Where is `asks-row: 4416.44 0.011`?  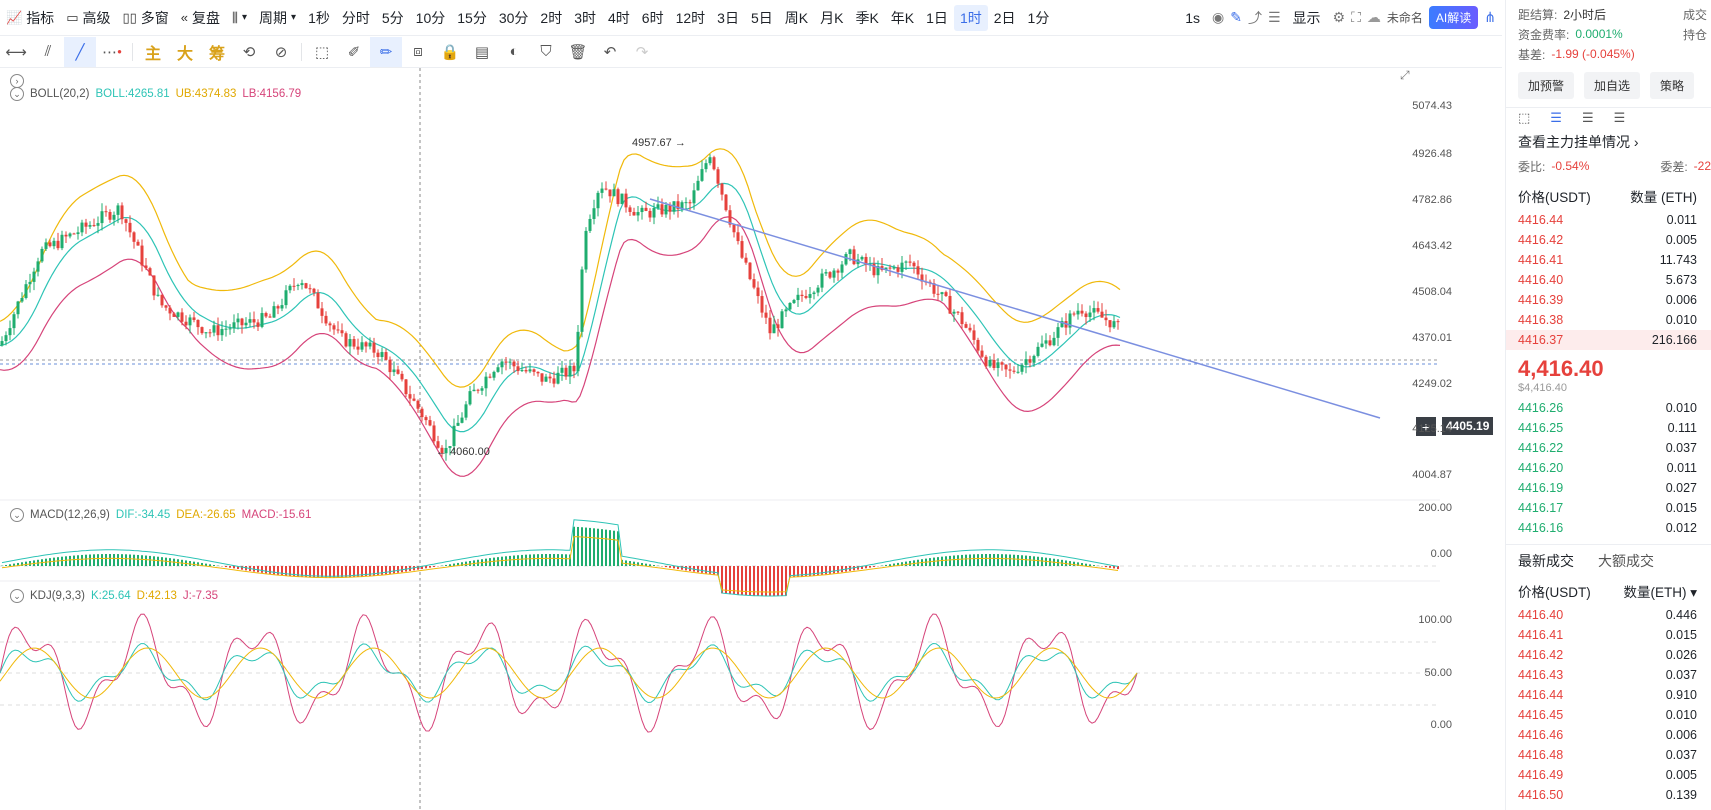
asks-row: 4416.44 0.011 is located at coordinates (1608, 220).